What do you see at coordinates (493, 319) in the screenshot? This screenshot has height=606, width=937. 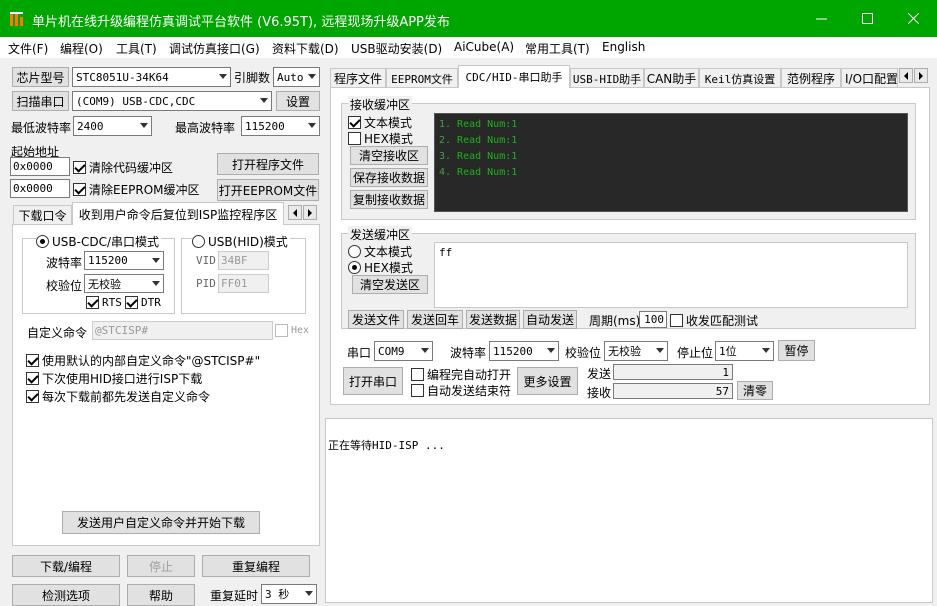 I see `send-data-button: 发送数据` at bounding box center [493, 319].